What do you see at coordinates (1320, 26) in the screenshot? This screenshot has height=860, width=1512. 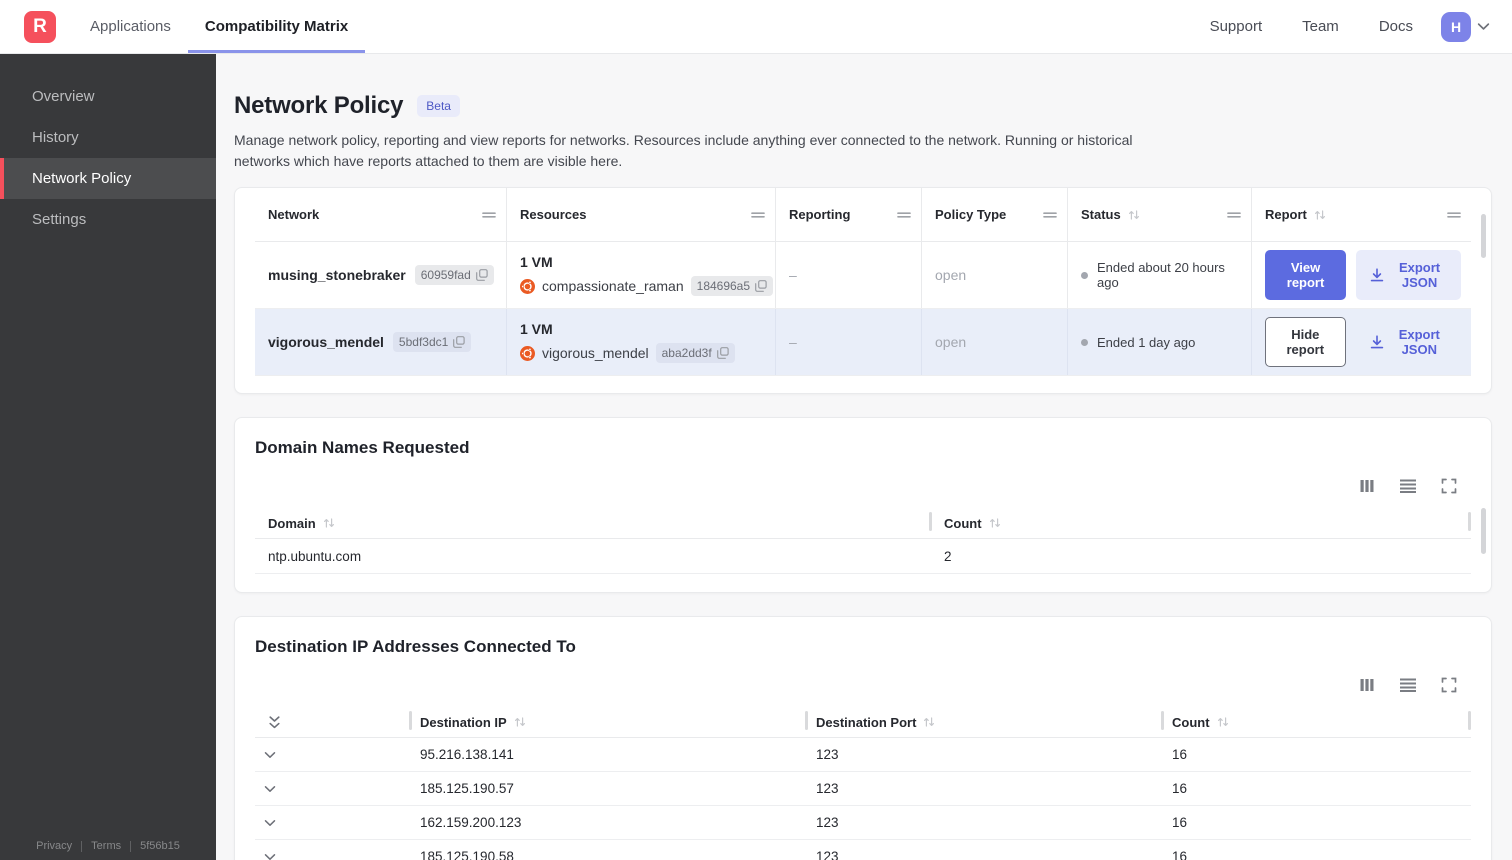 I see `link-team: Team` at bounding box center [1320, 26].